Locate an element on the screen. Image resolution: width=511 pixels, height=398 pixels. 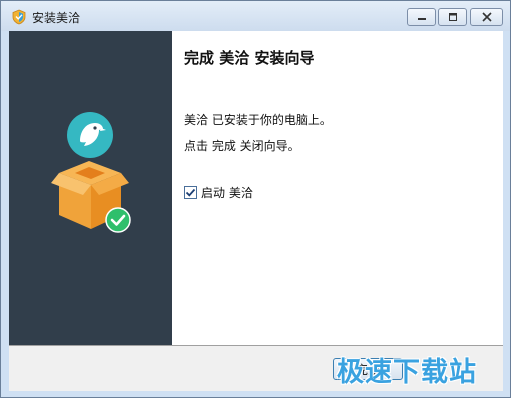
window-title: 安装美洽 is located at coordinates (56, 18).